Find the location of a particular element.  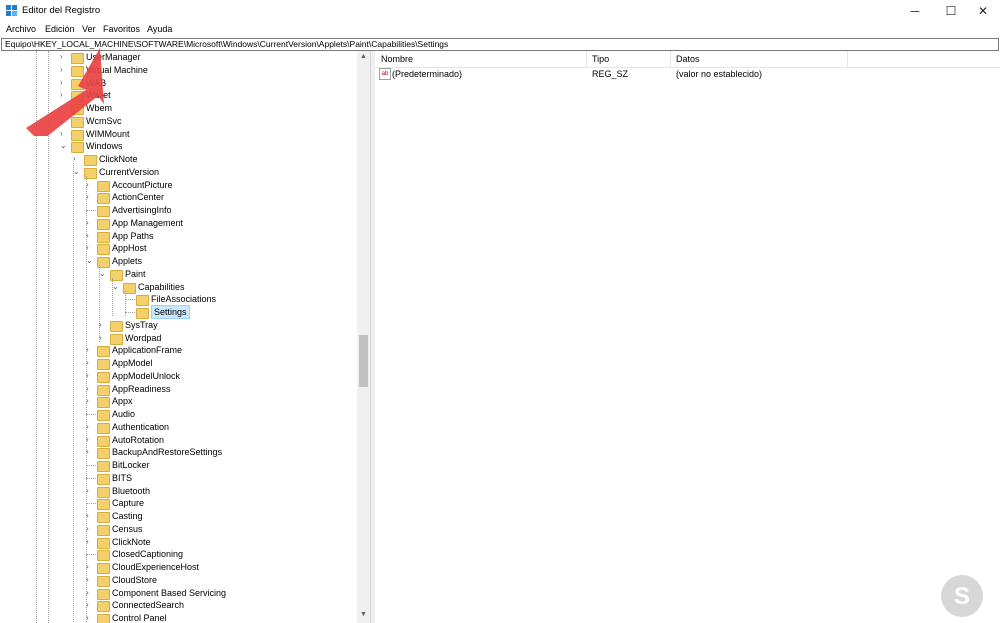

tree-node-label: AppModelUnlock is located at coordinates (146, 375).